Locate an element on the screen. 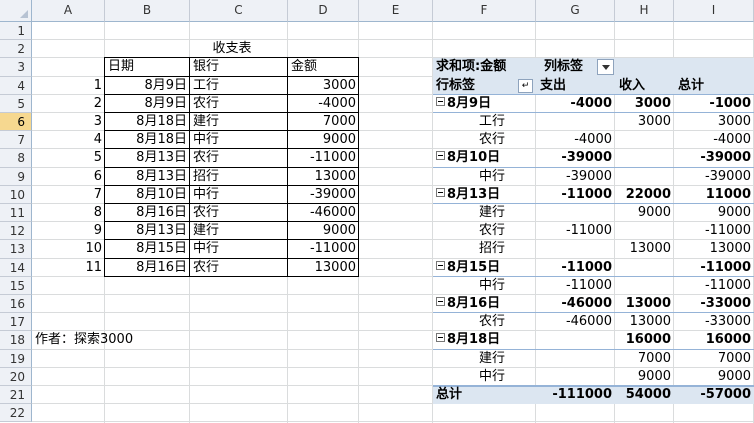 The image size is (754, 423). pivot-col-header-3: 总计 is located at coordinates (714, 86).